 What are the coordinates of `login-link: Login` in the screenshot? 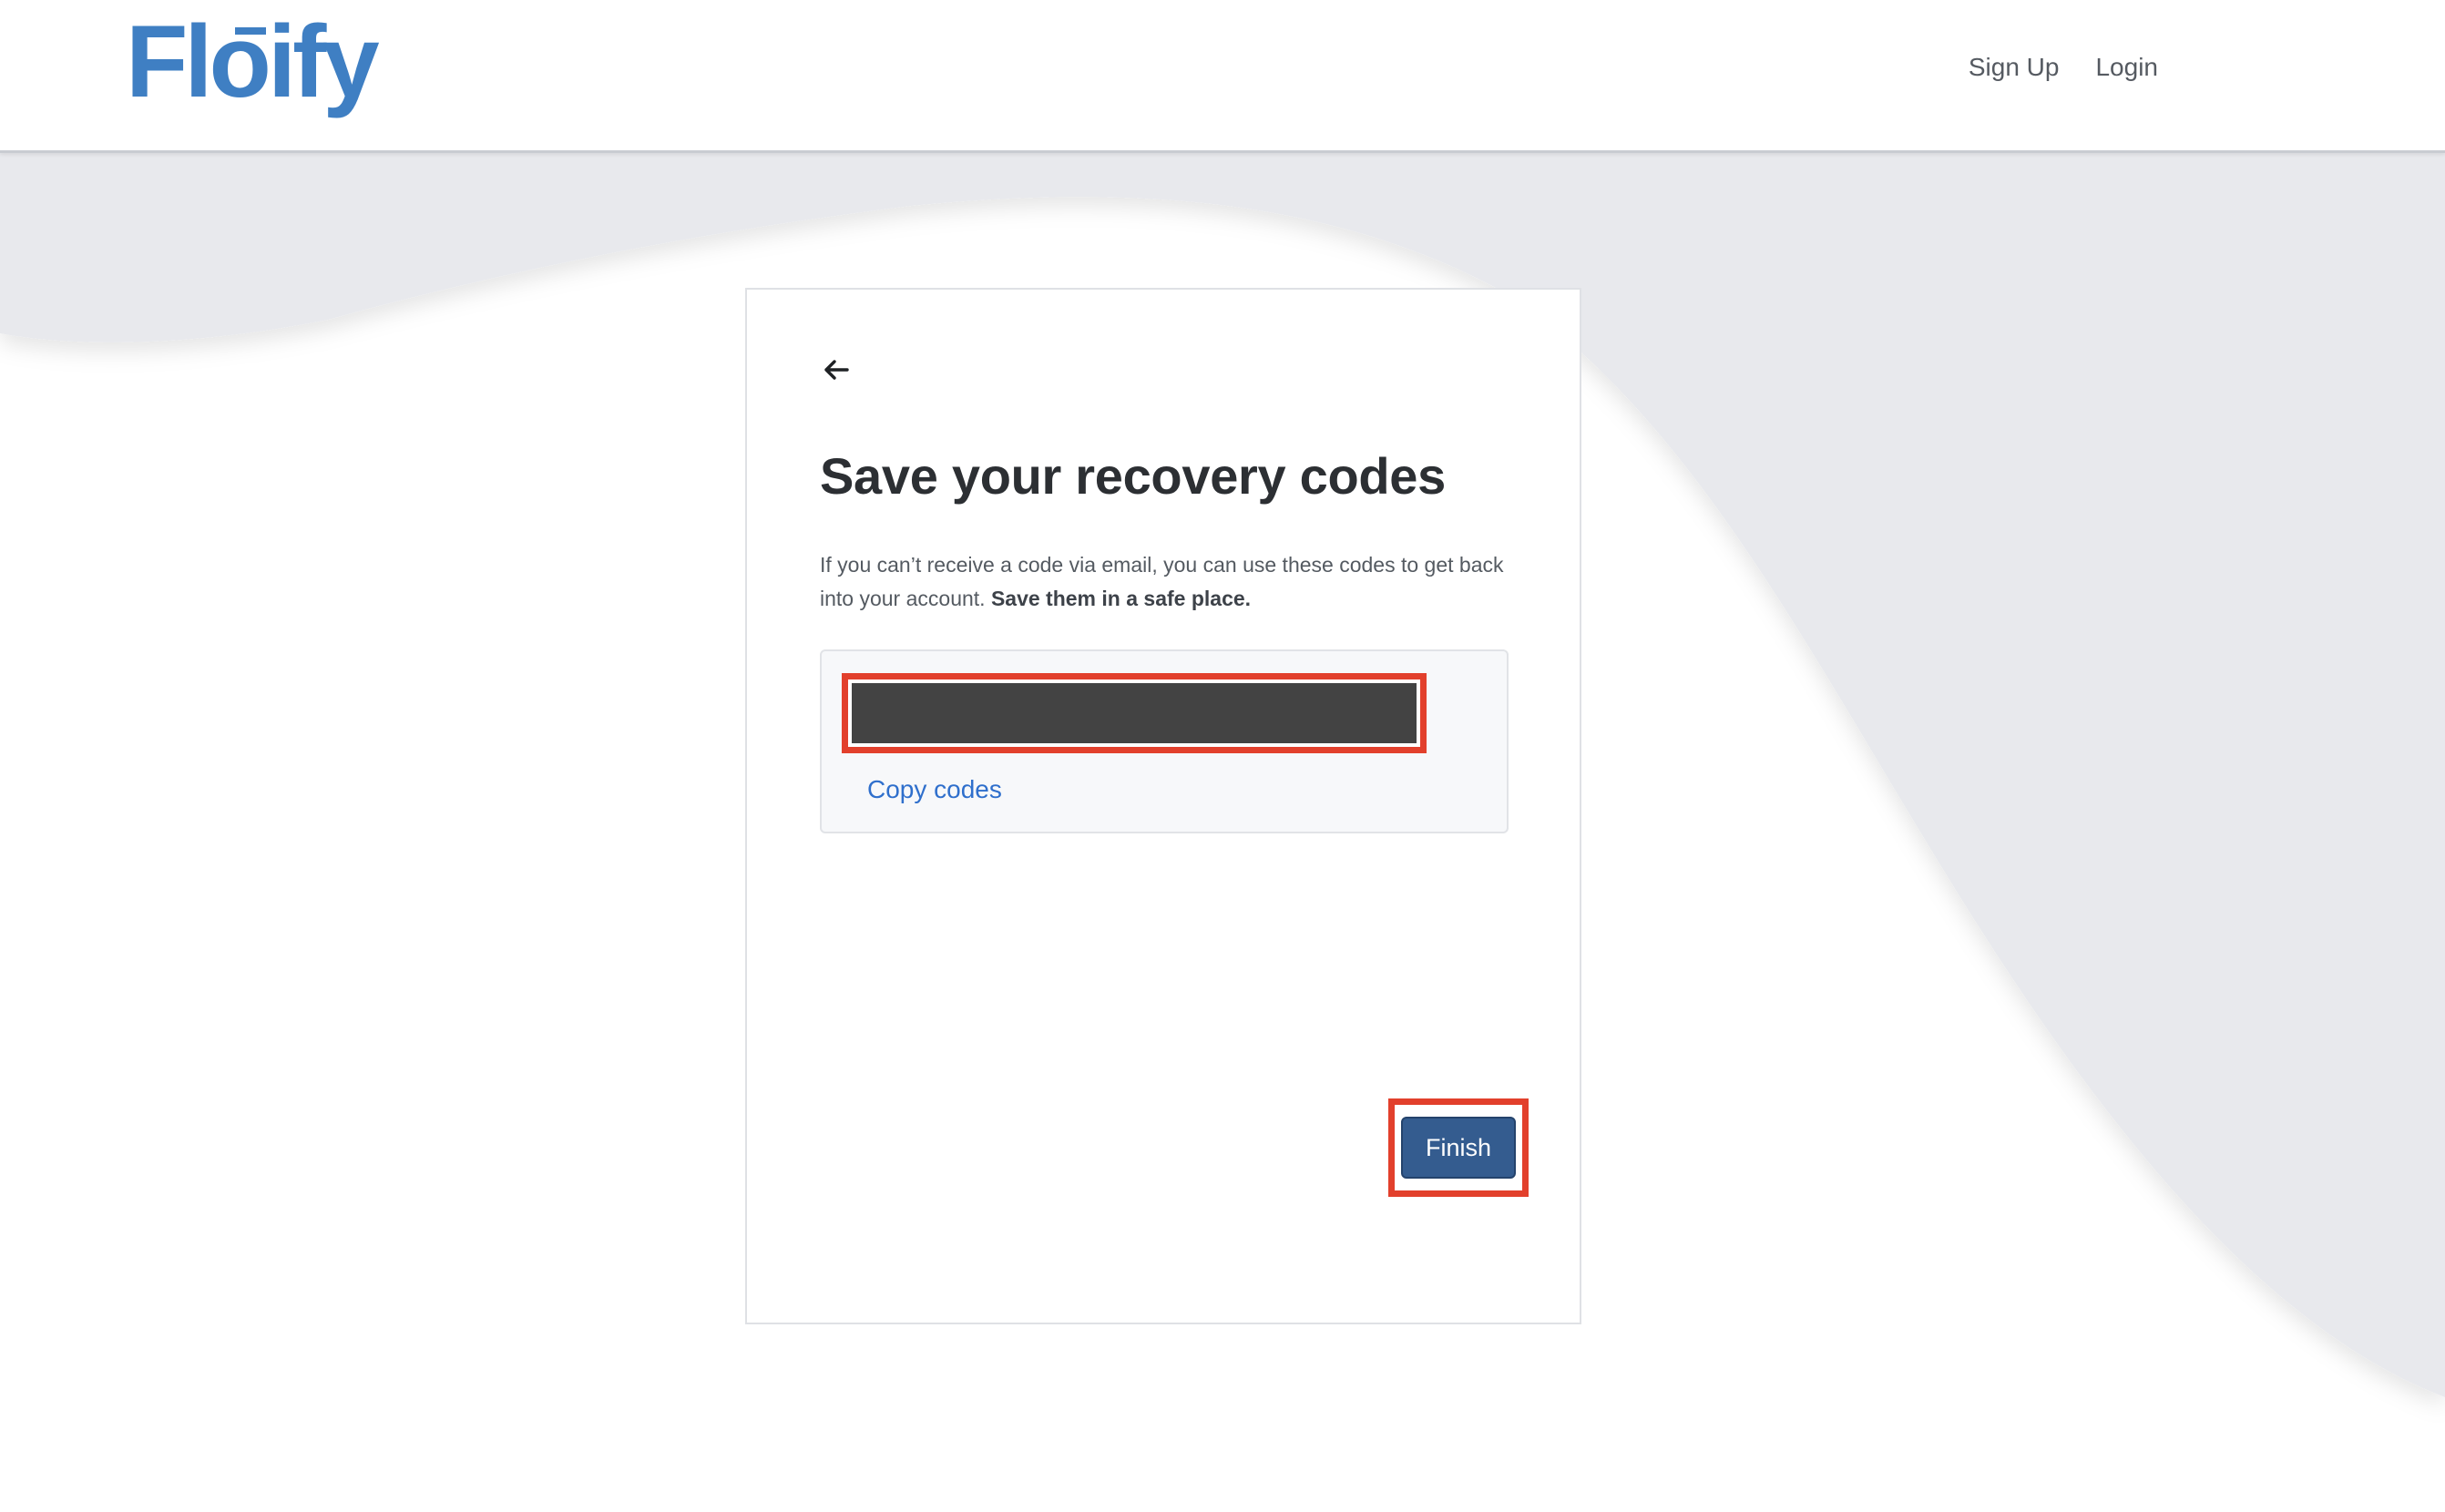 It's located at (2126, 67).